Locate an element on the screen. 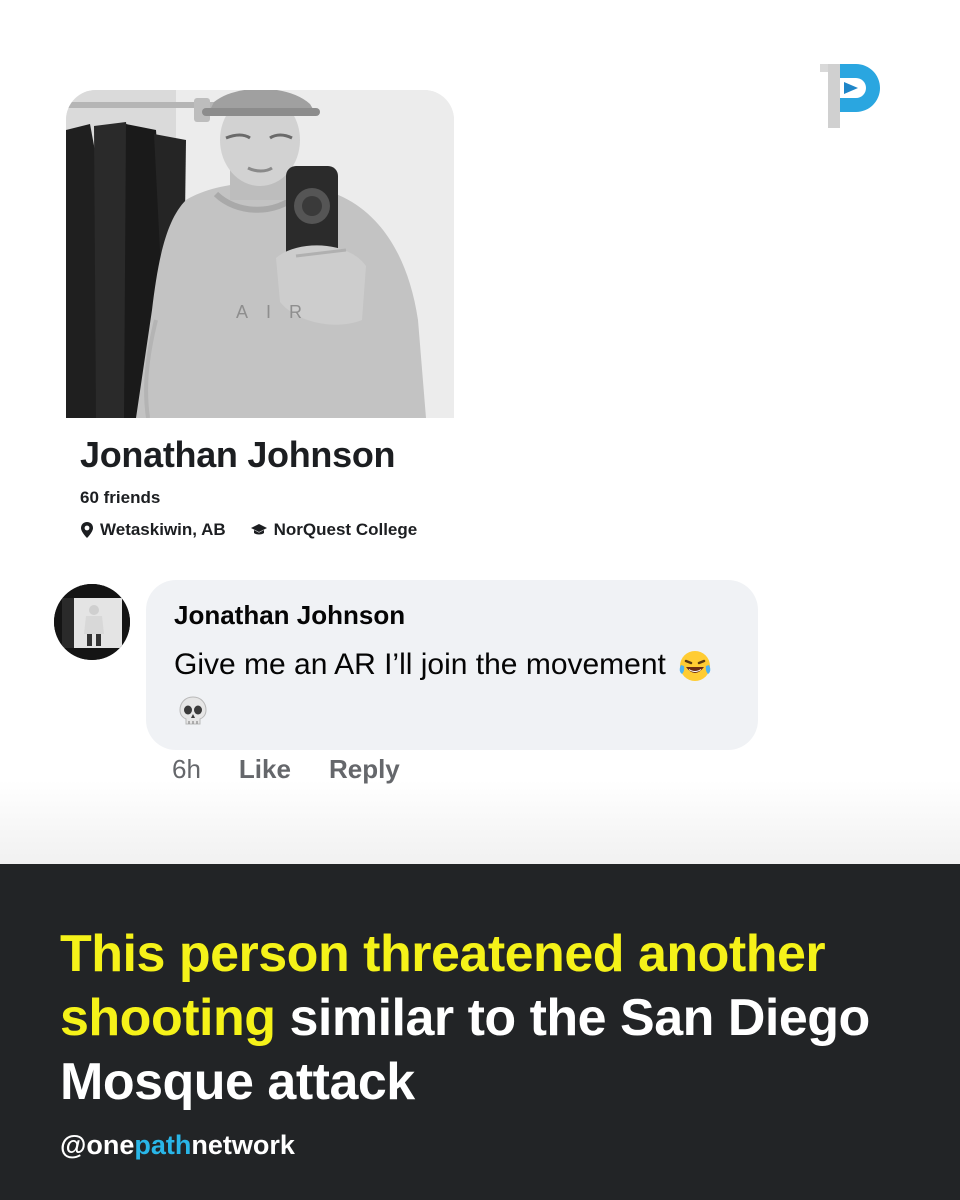 The image size is (960, 1200). shirt-text: AIR is located at coordinates (278, 312).